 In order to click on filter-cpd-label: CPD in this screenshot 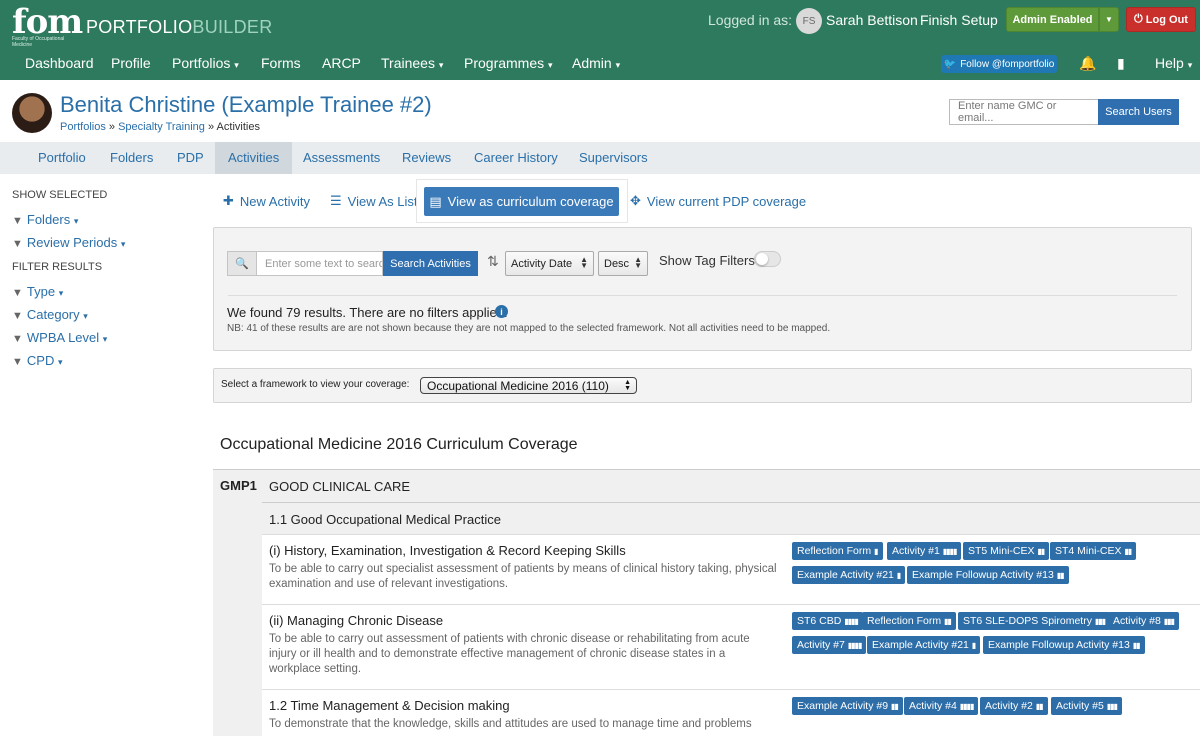, I will do `click(40, 360)`.